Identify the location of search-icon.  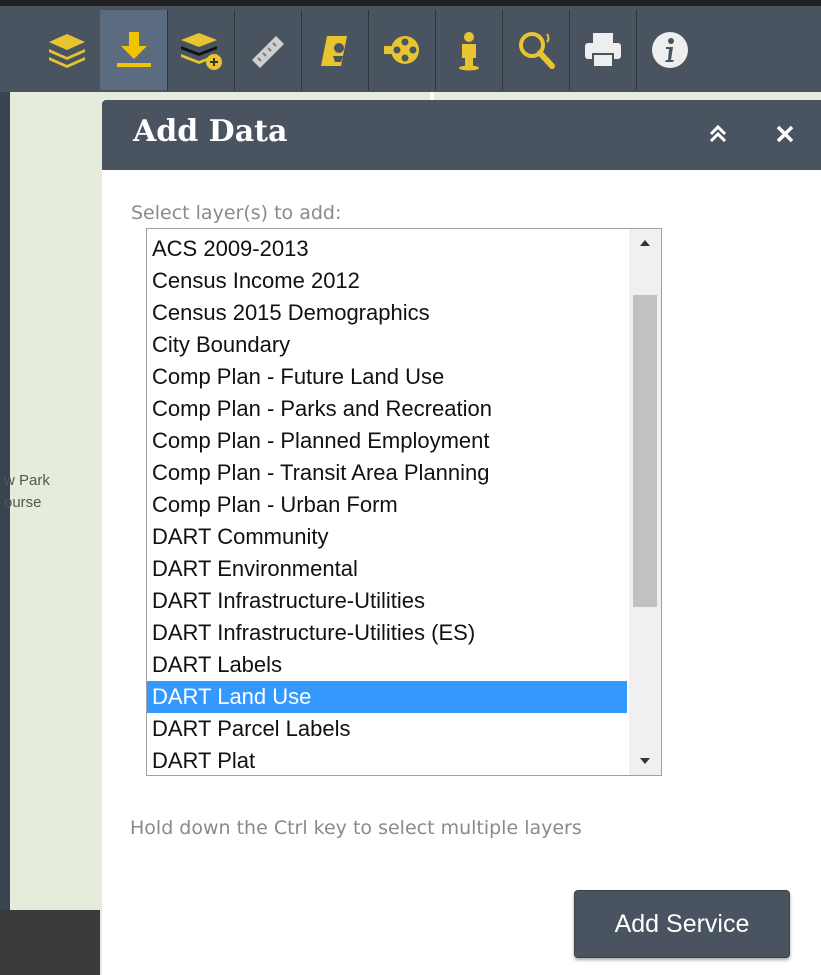
(536, 50).